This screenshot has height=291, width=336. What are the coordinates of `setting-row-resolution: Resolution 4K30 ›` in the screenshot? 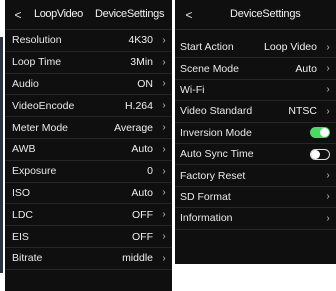 It's located at (88, 41).